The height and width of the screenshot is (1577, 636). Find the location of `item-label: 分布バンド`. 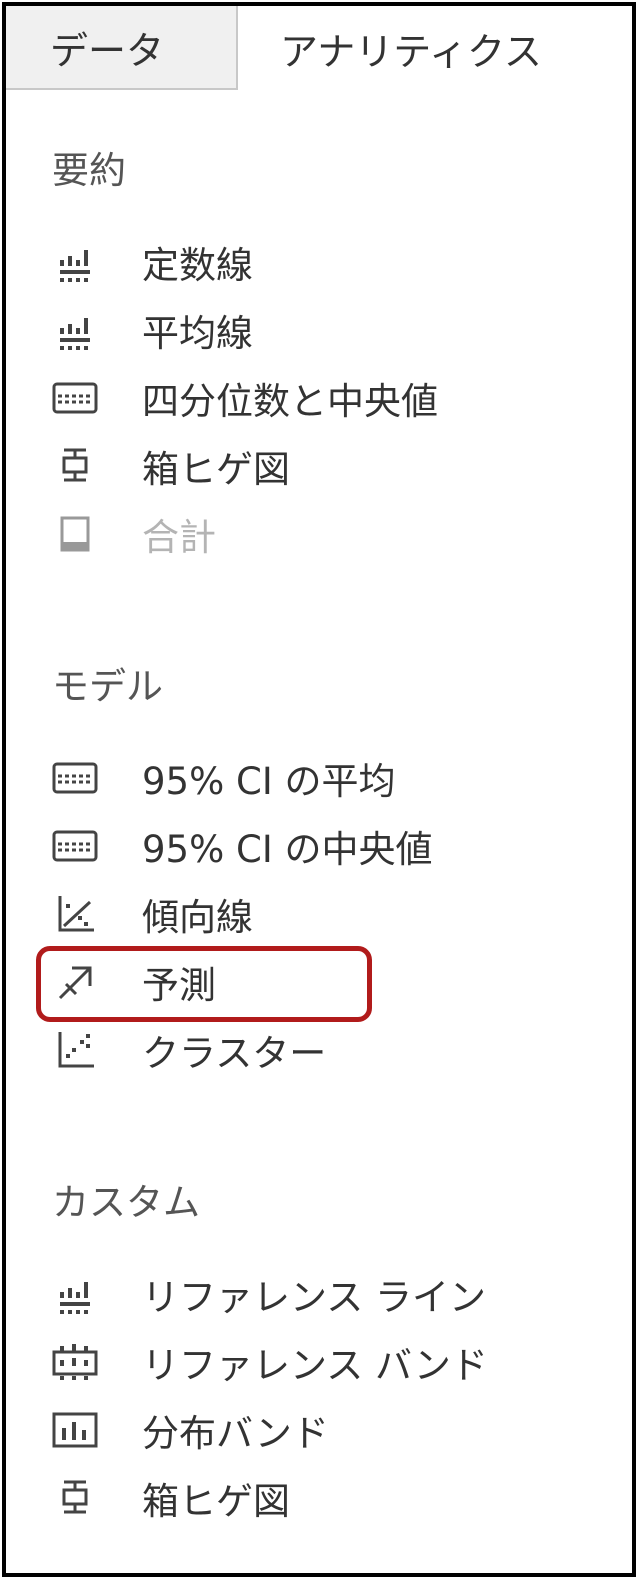

item-label: 分布バンド is located at coordinates (235, 1433).